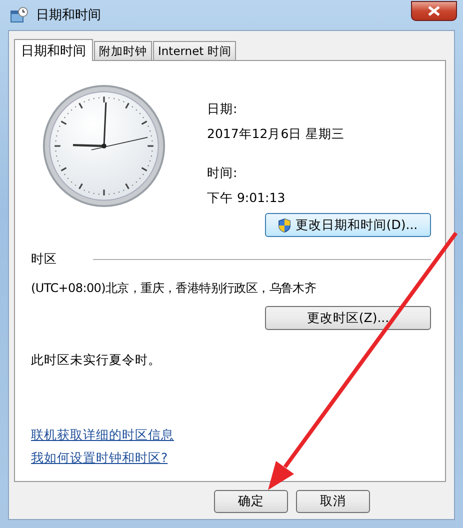 The image size is (463, 528). I want to click on dst-note: 此时区未实行夏令时。, so click(96, 360).